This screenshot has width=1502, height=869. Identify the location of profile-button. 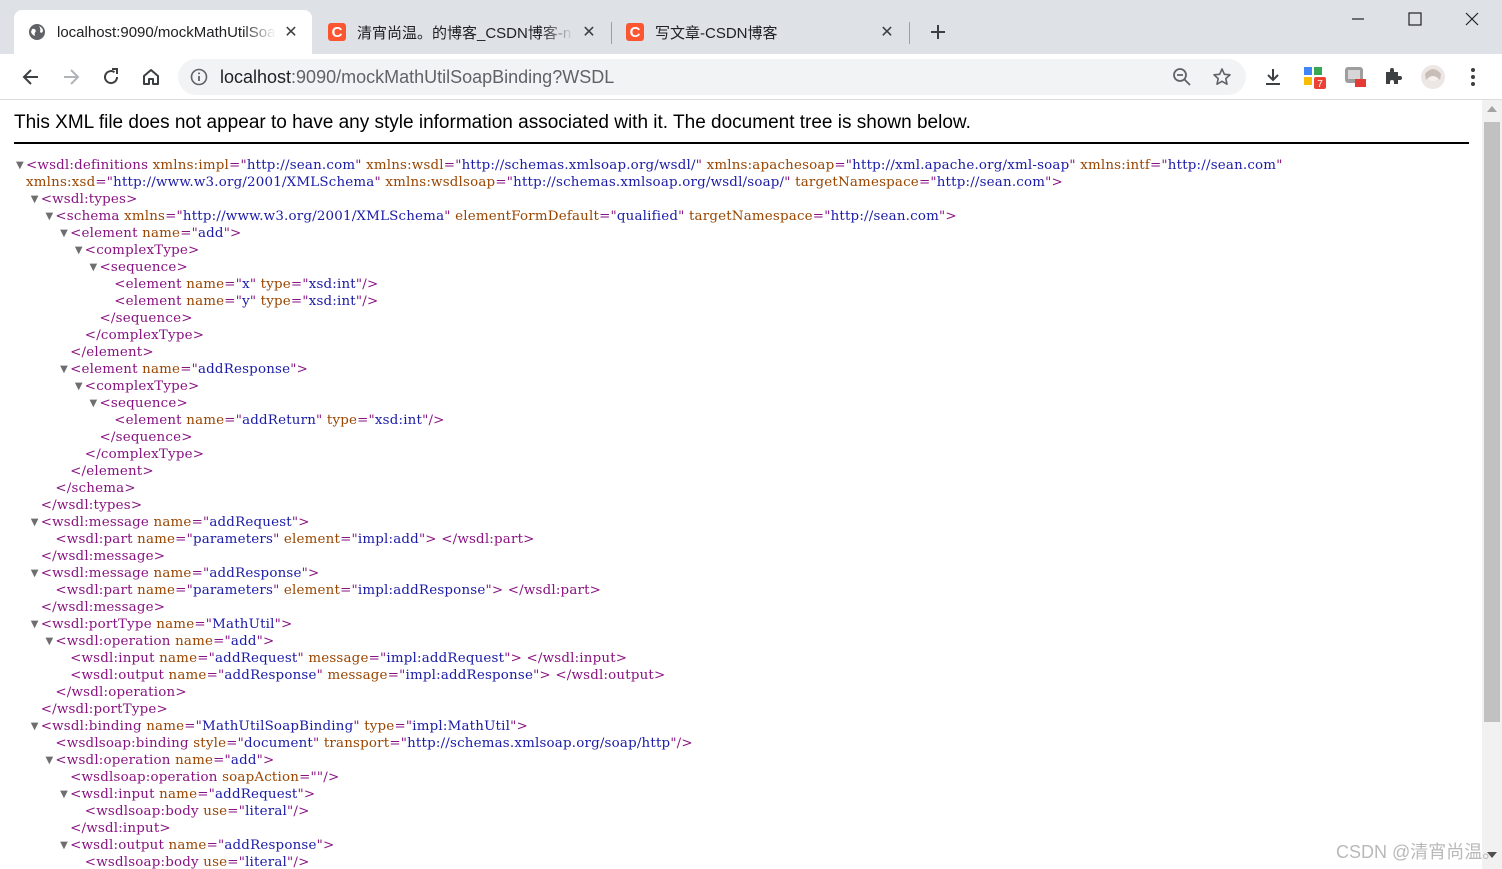
(1433, 77).